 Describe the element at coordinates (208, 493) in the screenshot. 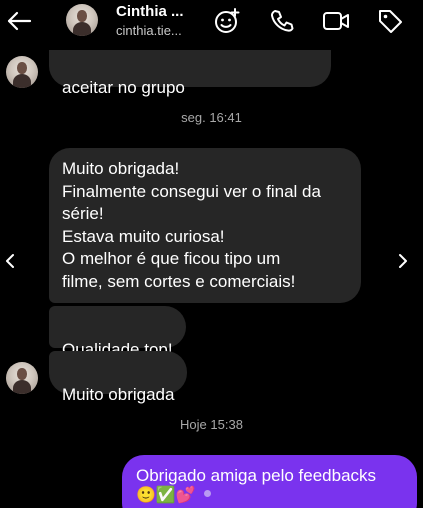

I see `typing-dot` at that location.